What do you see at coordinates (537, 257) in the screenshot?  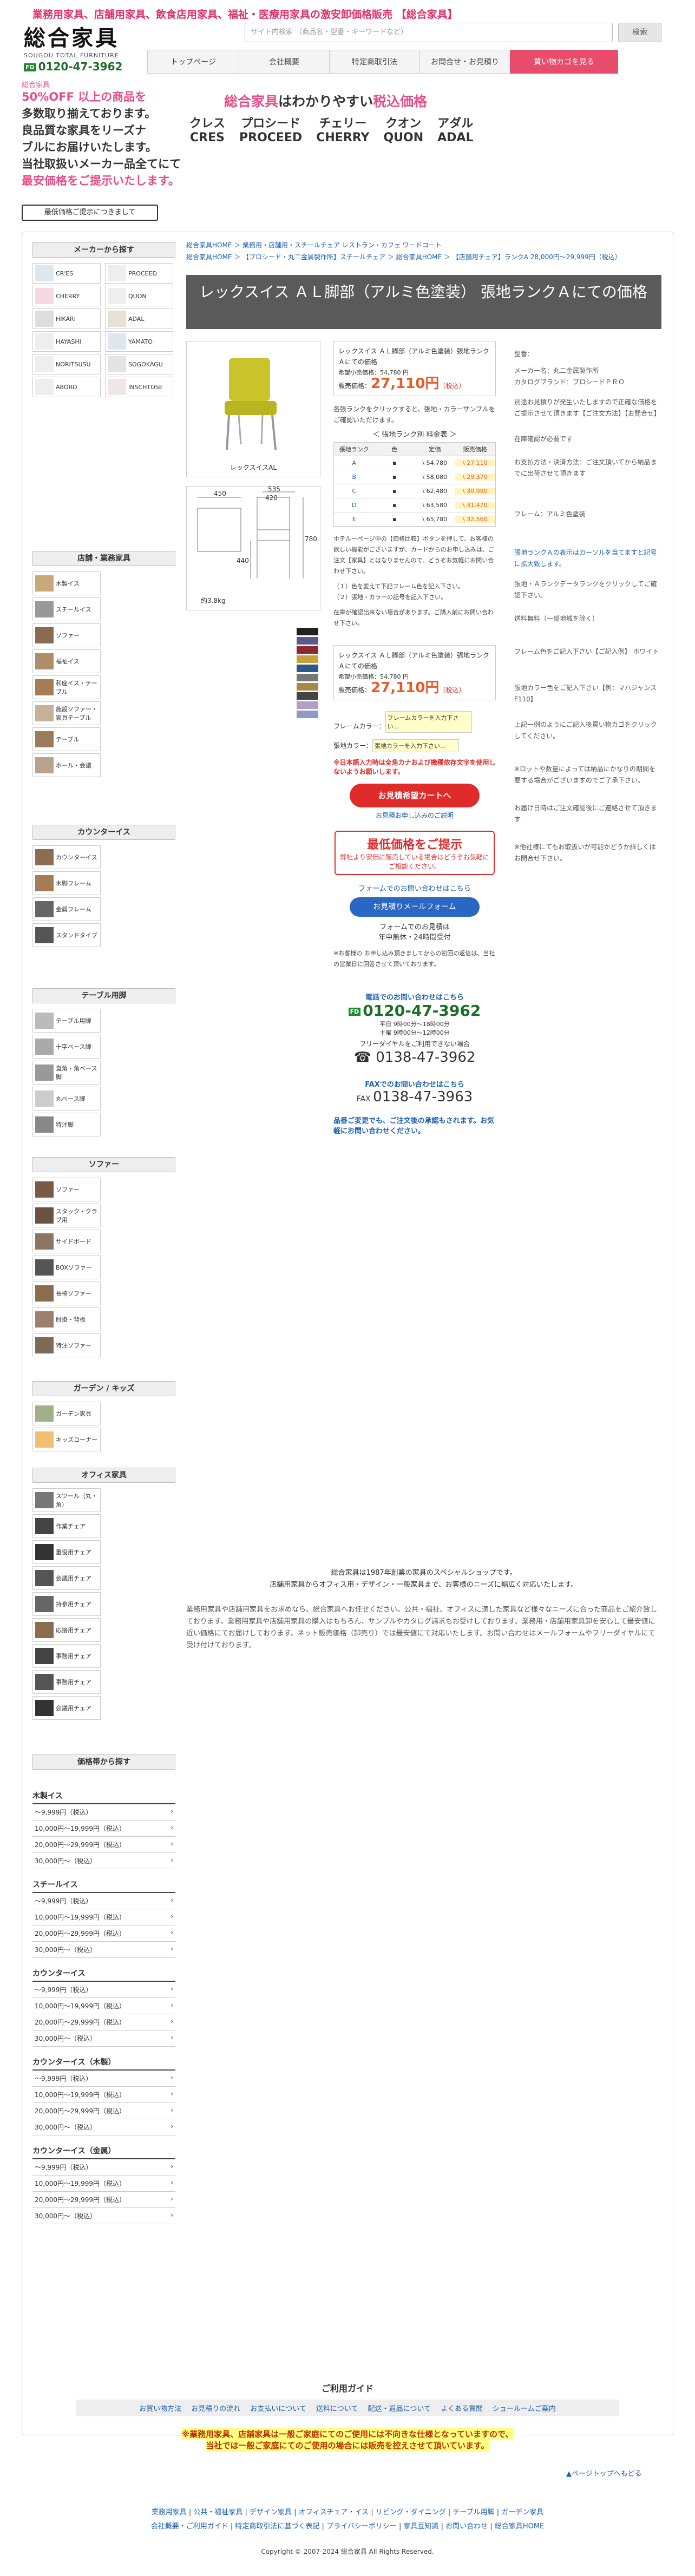 I see `breadcrumb-link: 【店舗用チェア】ランクA 28,000円〜29,999円（税込）` at bounding box center [537, 257].